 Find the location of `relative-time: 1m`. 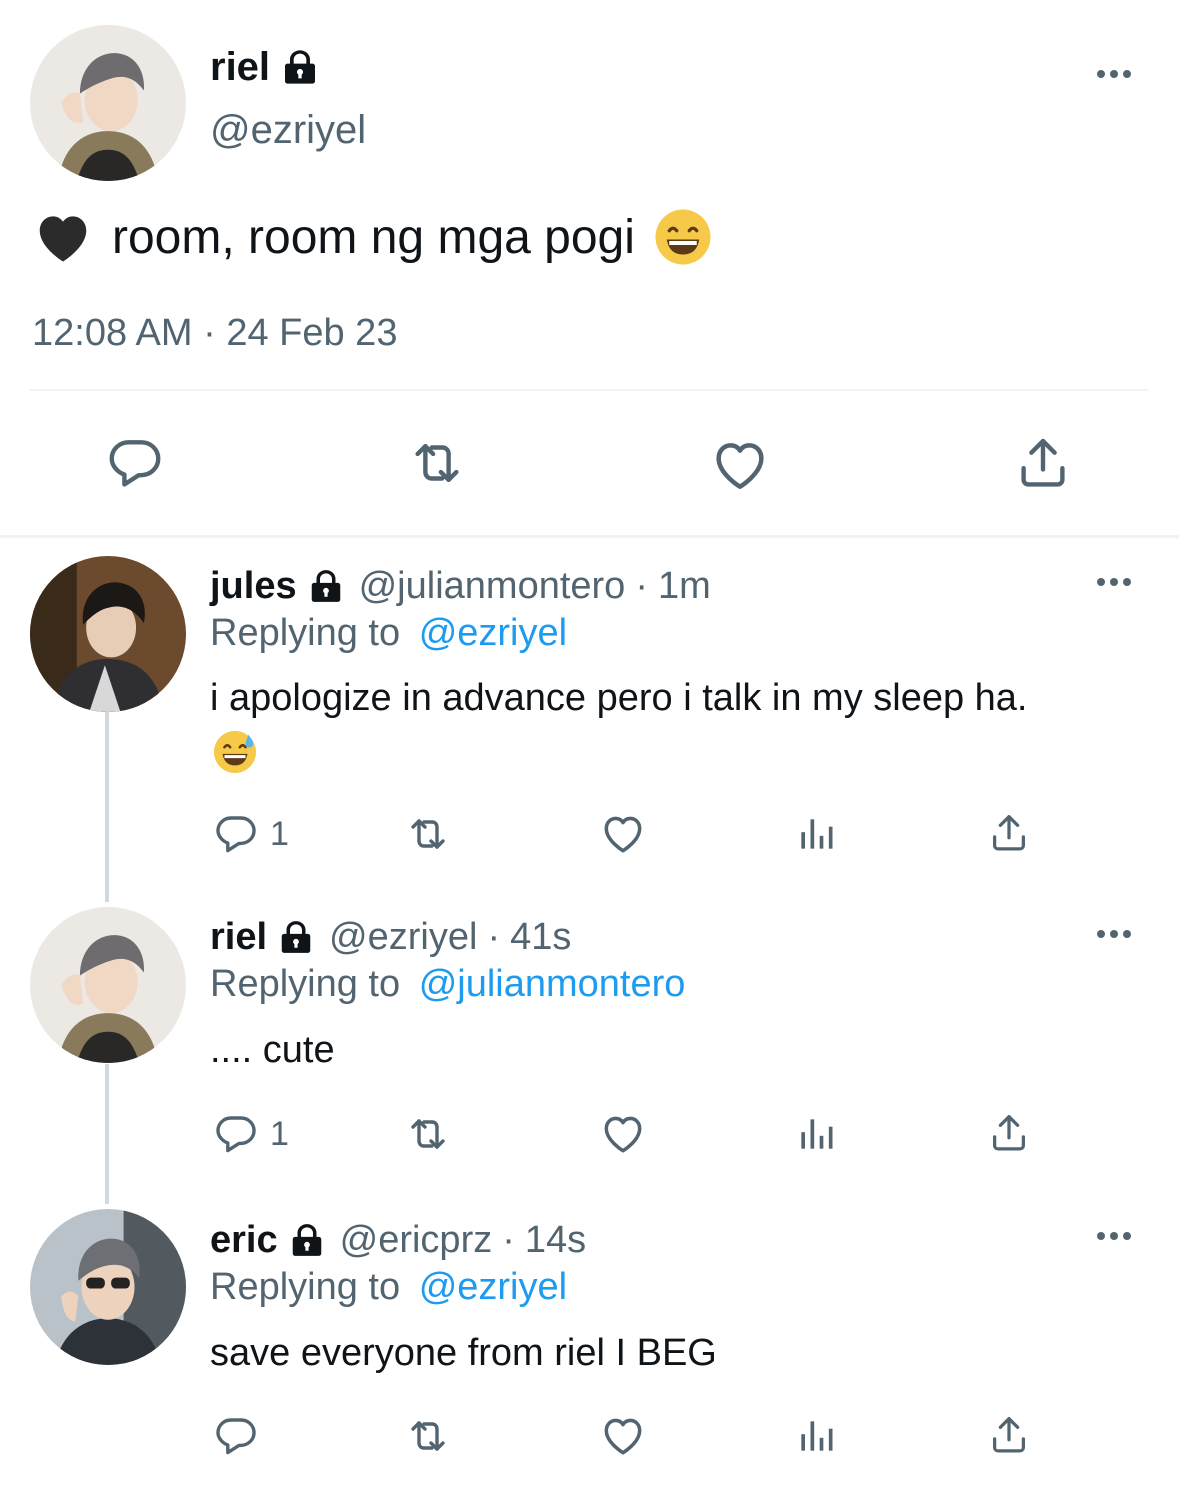

relative-time: 1m is located at coordinates (684, 586).